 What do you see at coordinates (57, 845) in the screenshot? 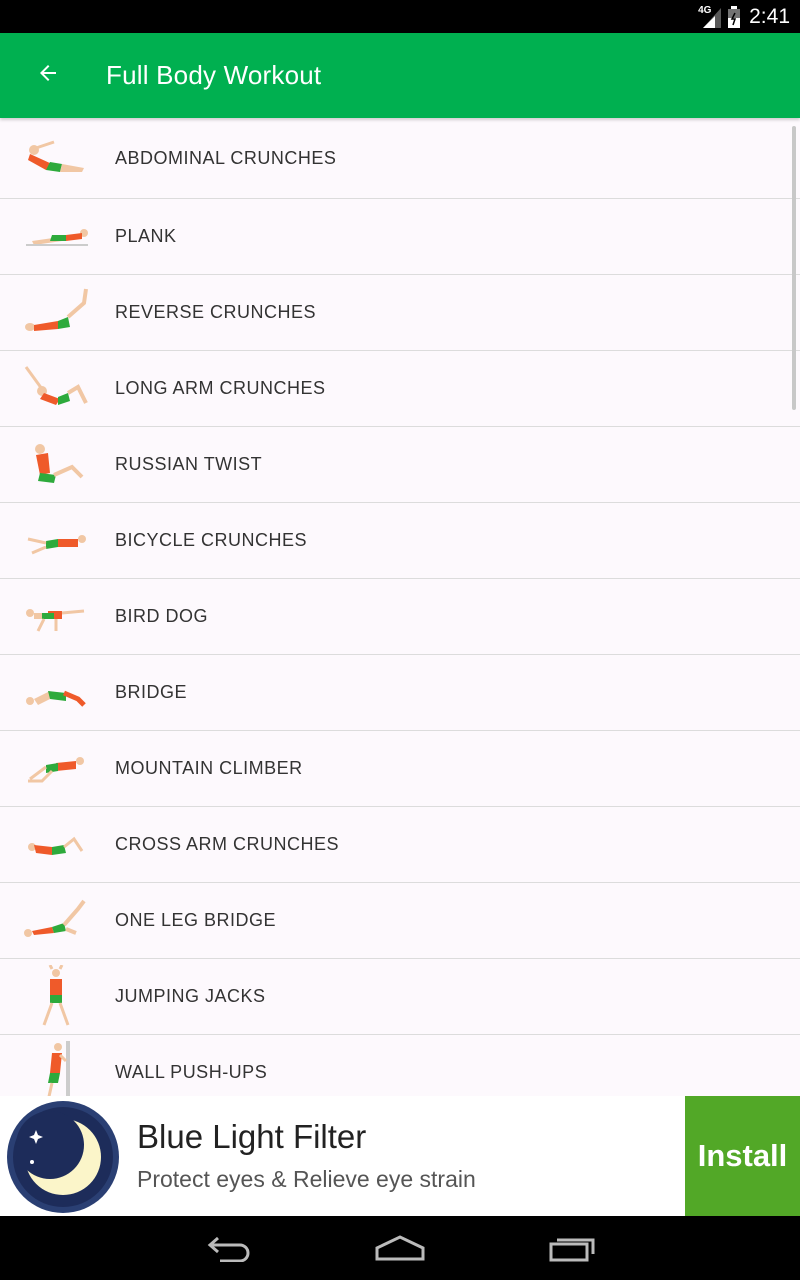
I see `cross-arm-crunches-icon` at bounding box center [57, 845].